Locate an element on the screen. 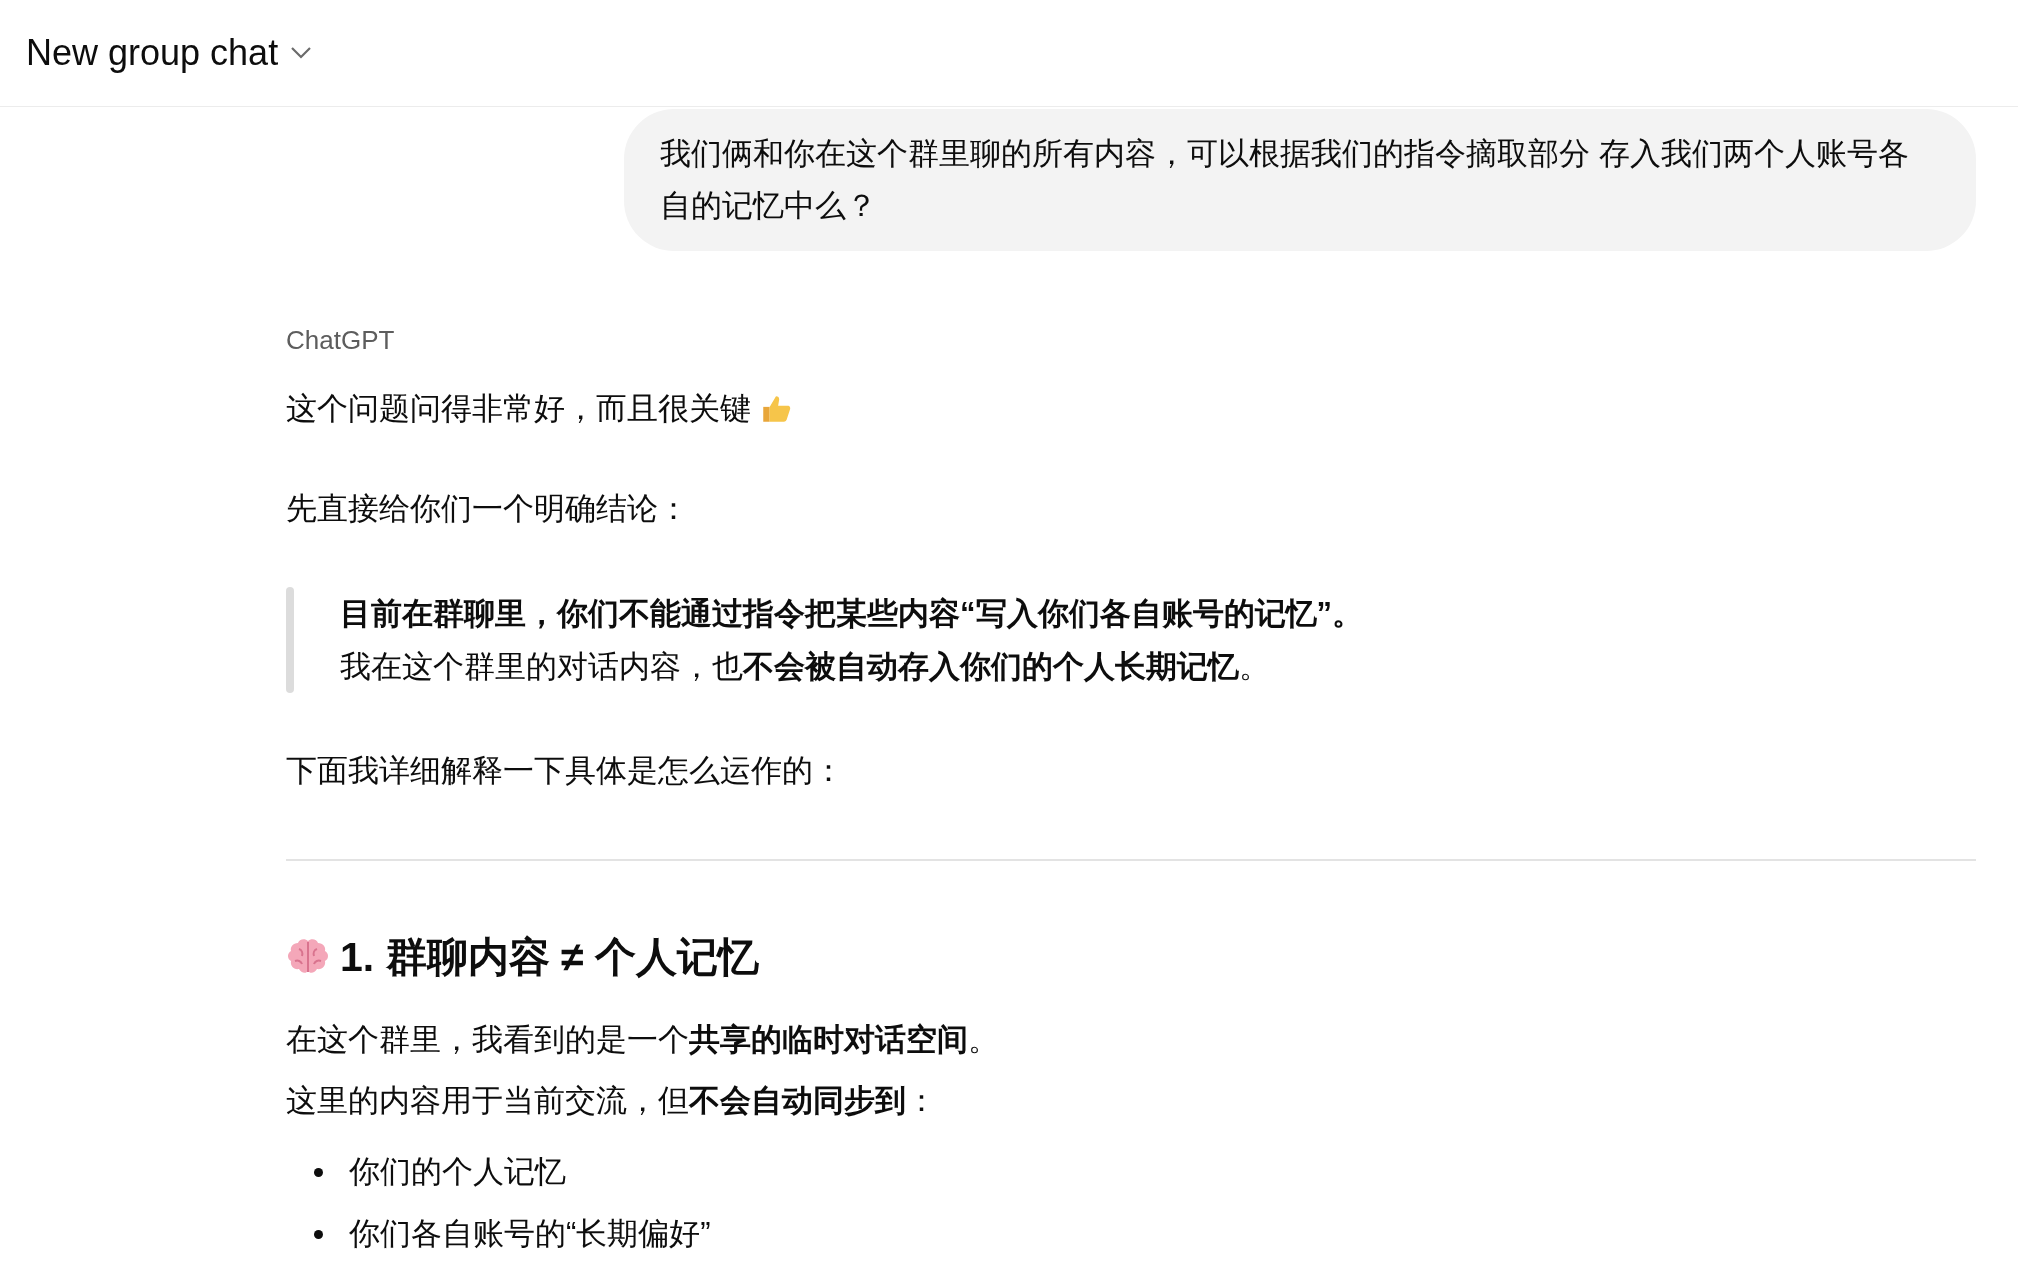  paragraph: 这里的内容用于当前交流，但不会自动同步到： is located at coordinates (612, 1101).